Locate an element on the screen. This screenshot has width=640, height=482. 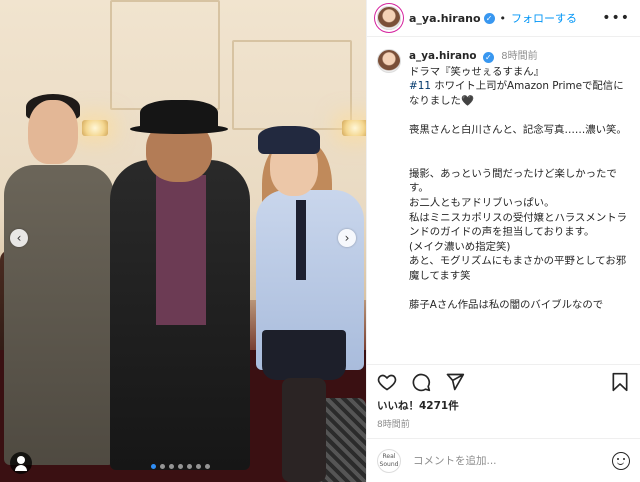
caption-line: #11 ホワイト上司がAmazon Primeで配信になりました🖤 is located at coordinates (519, 93).